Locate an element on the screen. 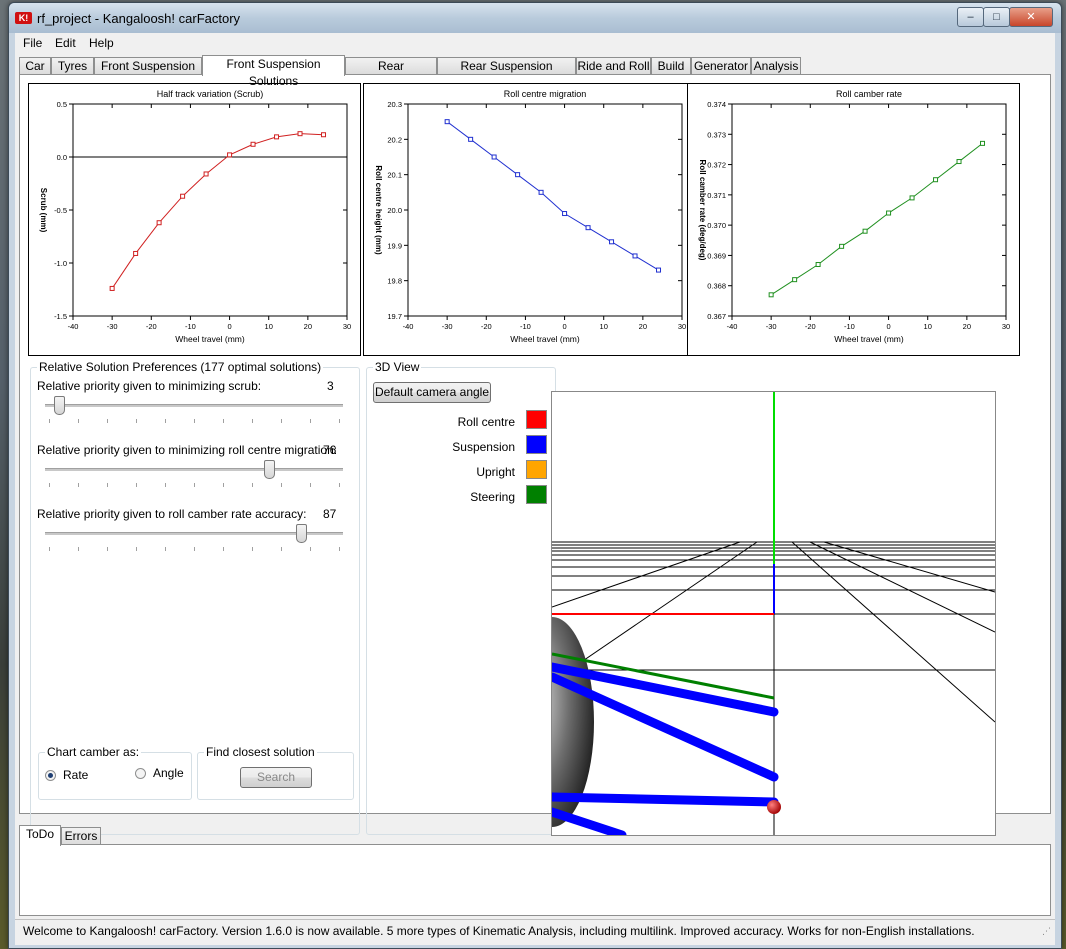 Image resolution: width=1066 pixels, height=949 pixels. resize-grip-icon: ⋰ is located at coordinates (1046, 931).